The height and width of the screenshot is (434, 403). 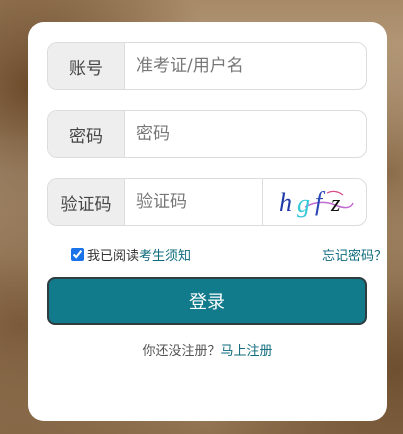 What do you see at coordinates (86, 134) in the screenshot?
I see `password-label: 密码` at bounding box center [86, 134].